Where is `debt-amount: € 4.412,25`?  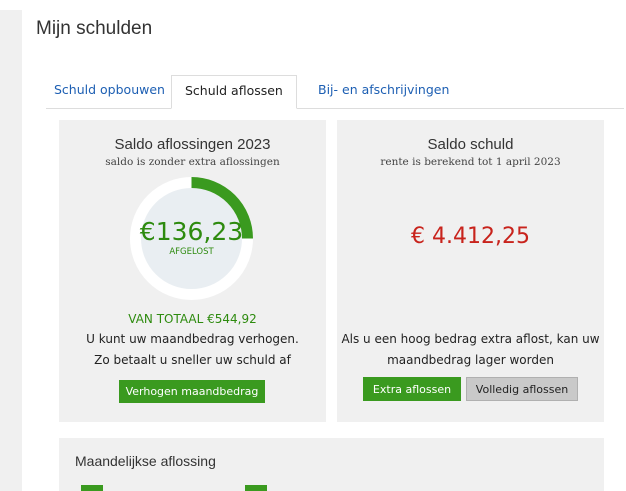
debt-amount: € 4.412,25 is located at coordinates (470, 236).